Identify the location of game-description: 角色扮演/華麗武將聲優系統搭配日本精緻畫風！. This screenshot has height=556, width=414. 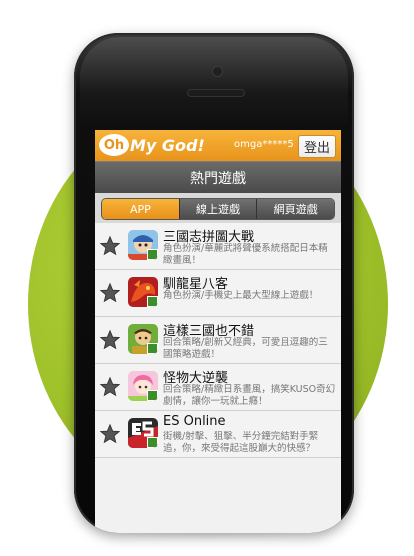
(245, 254).